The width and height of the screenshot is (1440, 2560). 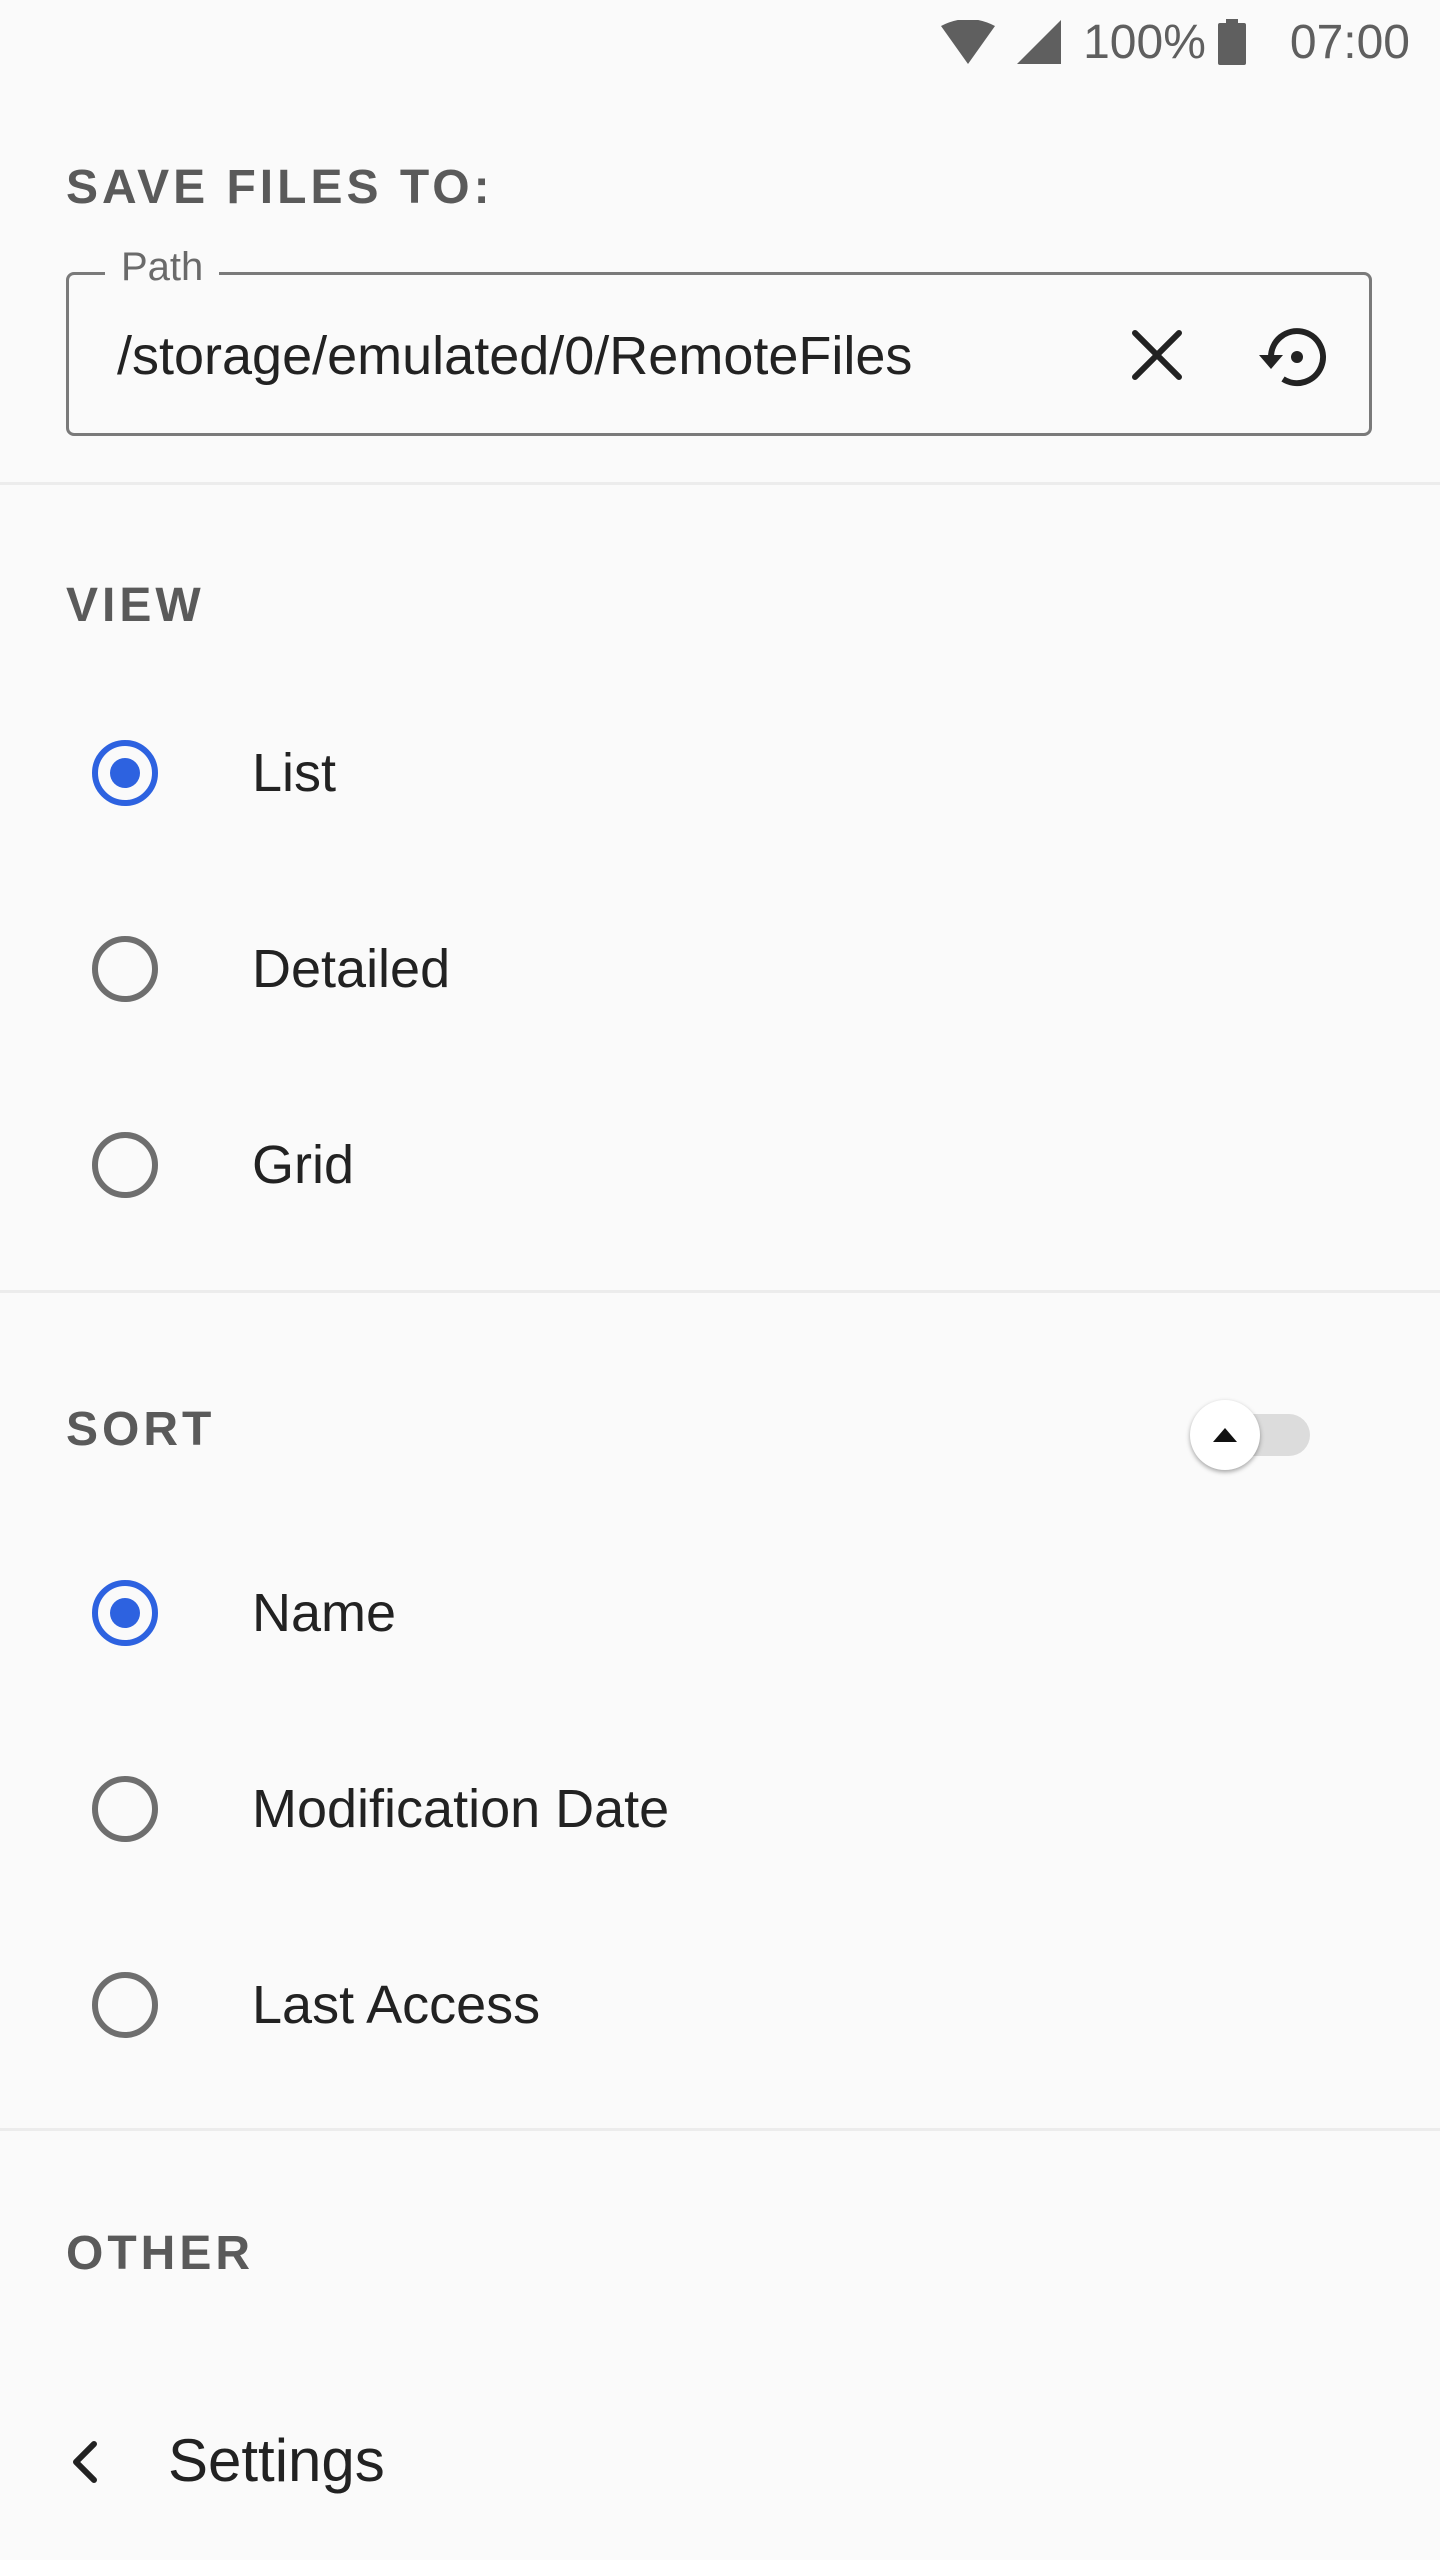 I want to click on status-time: 07:00, so click(x=1349, y=42).